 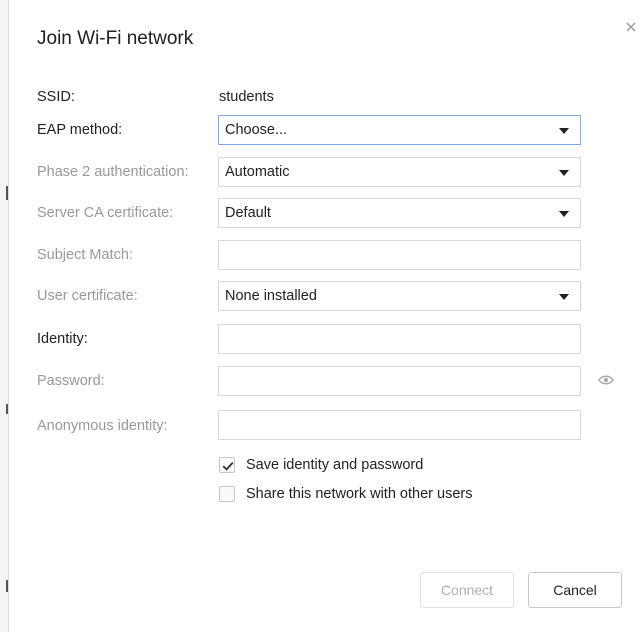 I want to click on server-ca-value: Default, so click(x=248, y=213).